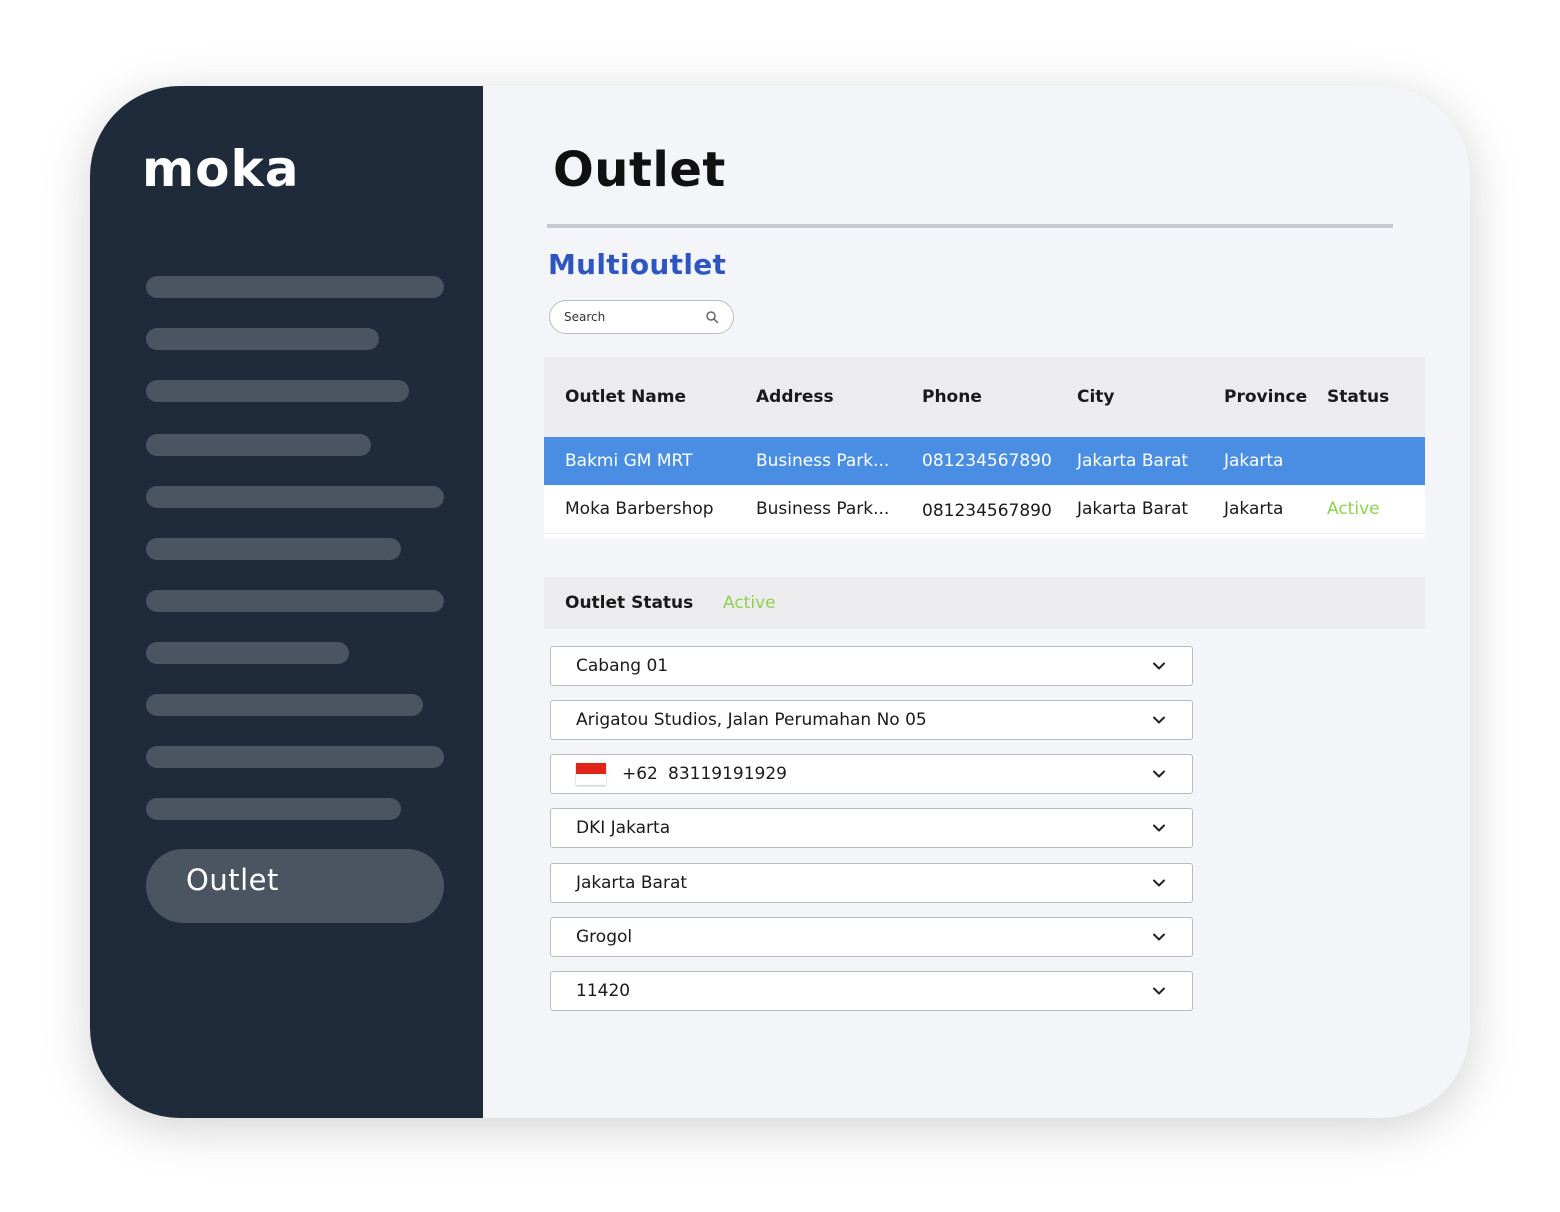 This screenshot has width=1560, height=1212. Describe the element at coordinates (629, 461) in the screenshot. I see `cell-outlet-name: Bakmi GM MRT` at that location.